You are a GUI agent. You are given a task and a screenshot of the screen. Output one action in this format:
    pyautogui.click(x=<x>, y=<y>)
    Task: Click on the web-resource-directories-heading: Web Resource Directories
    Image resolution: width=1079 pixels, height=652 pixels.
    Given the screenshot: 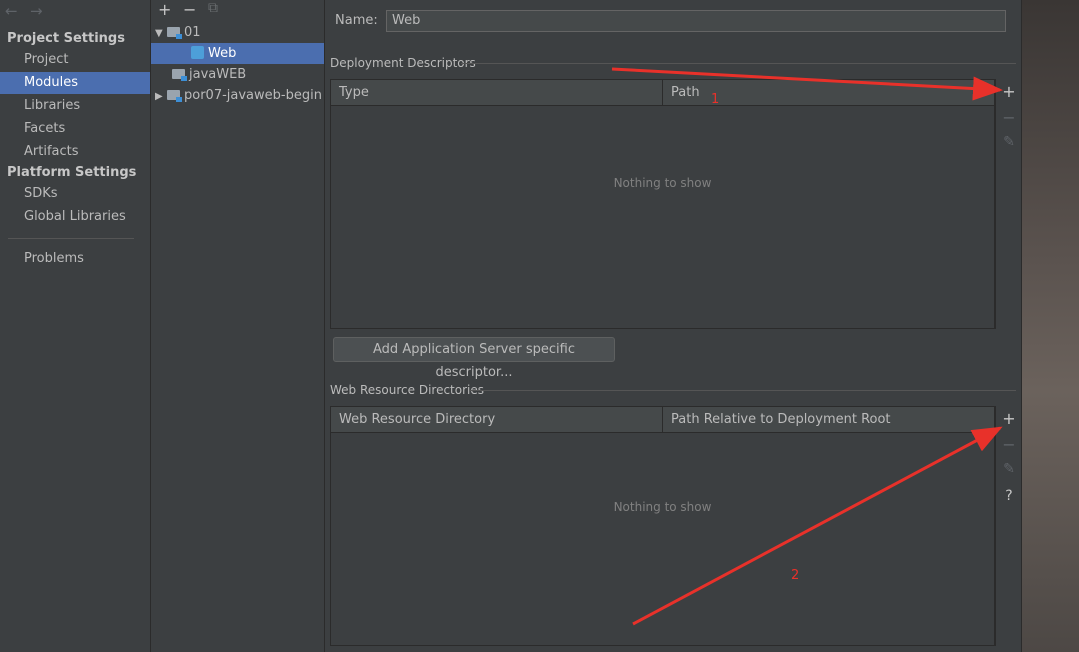 What is the action you would take?
    pyautogui.click(x=407, y=390)
    